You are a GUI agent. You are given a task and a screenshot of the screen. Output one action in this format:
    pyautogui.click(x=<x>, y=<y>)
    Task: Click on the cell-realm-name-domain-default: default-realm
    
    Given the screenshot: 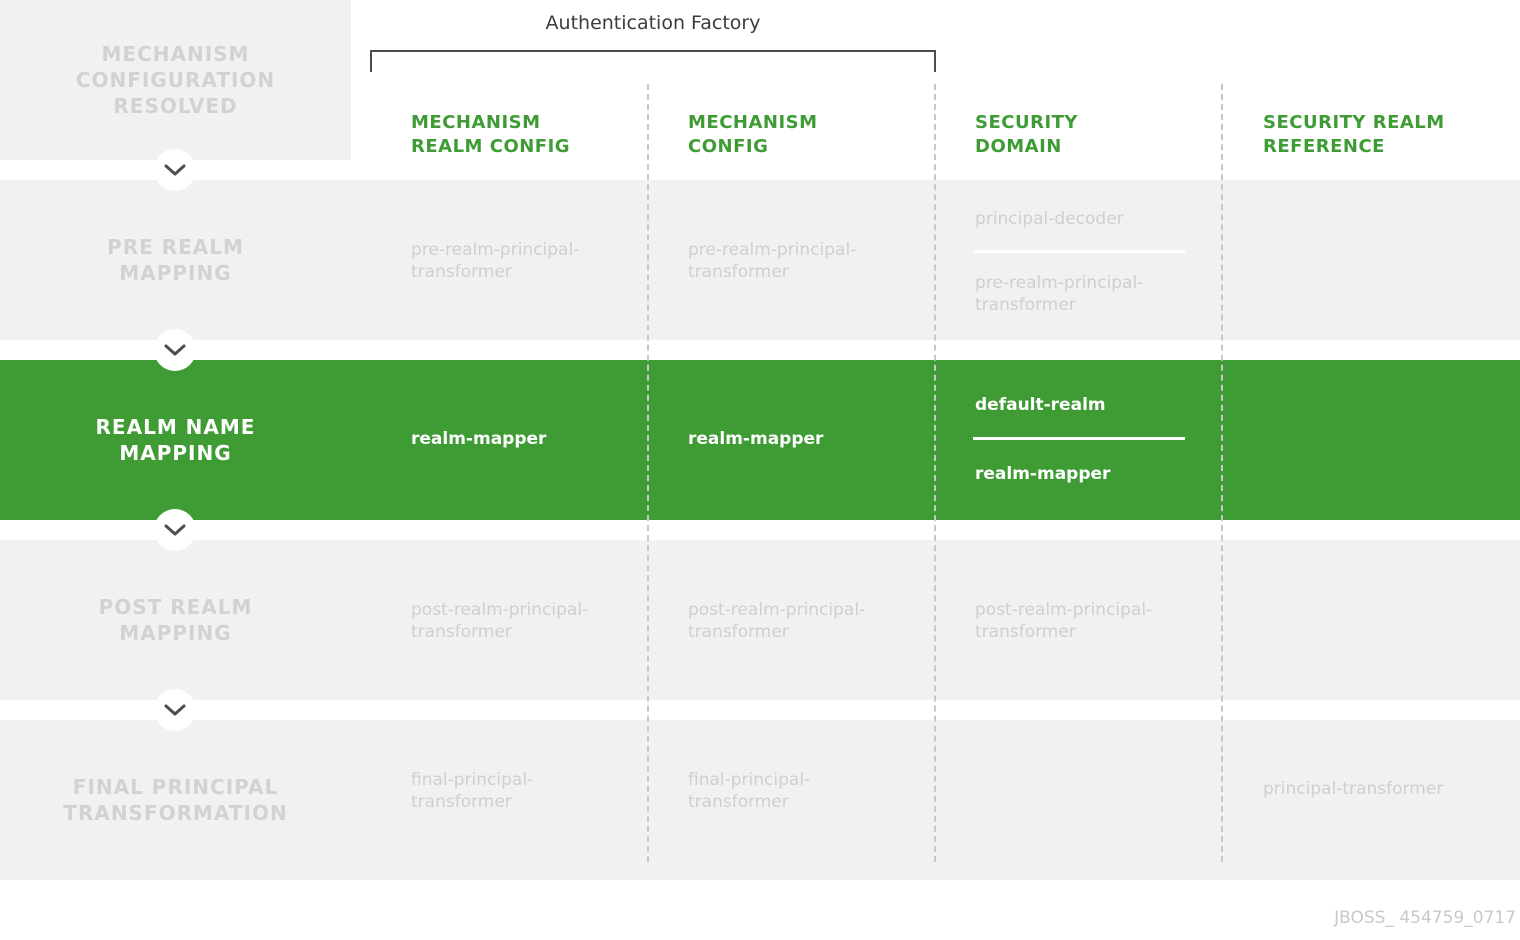 What is the action you would take?
    pyautogui.click(x=1040, y=405)
    